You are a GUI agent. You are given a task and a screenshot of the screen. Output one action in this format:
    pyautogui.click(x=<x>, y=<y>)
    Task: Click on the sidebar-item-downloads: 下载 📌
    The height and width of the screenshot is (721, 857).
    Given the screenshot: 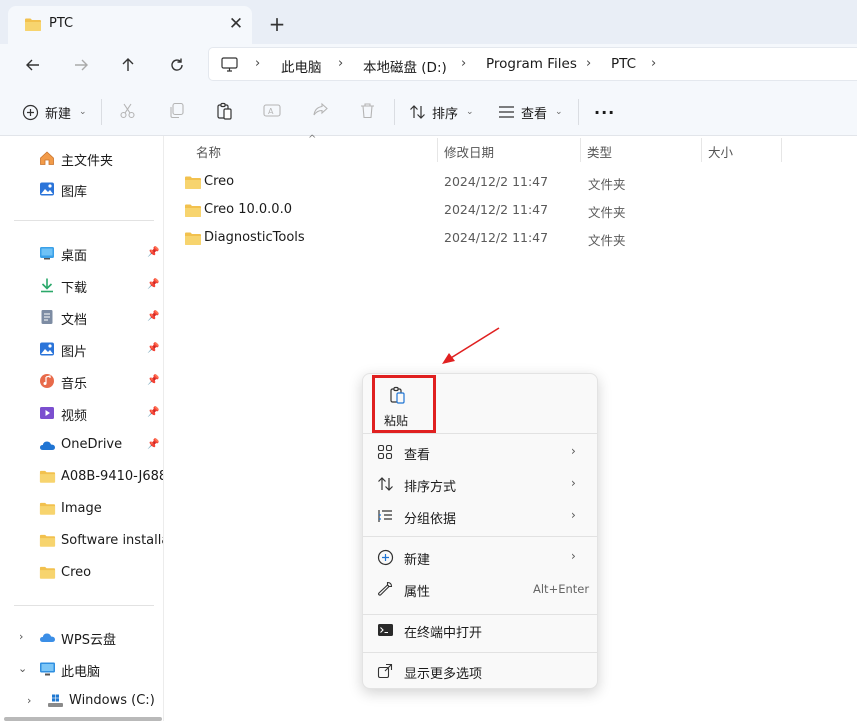 What is the action you would take?
    pyautogui.click(x=81, y=285)
    